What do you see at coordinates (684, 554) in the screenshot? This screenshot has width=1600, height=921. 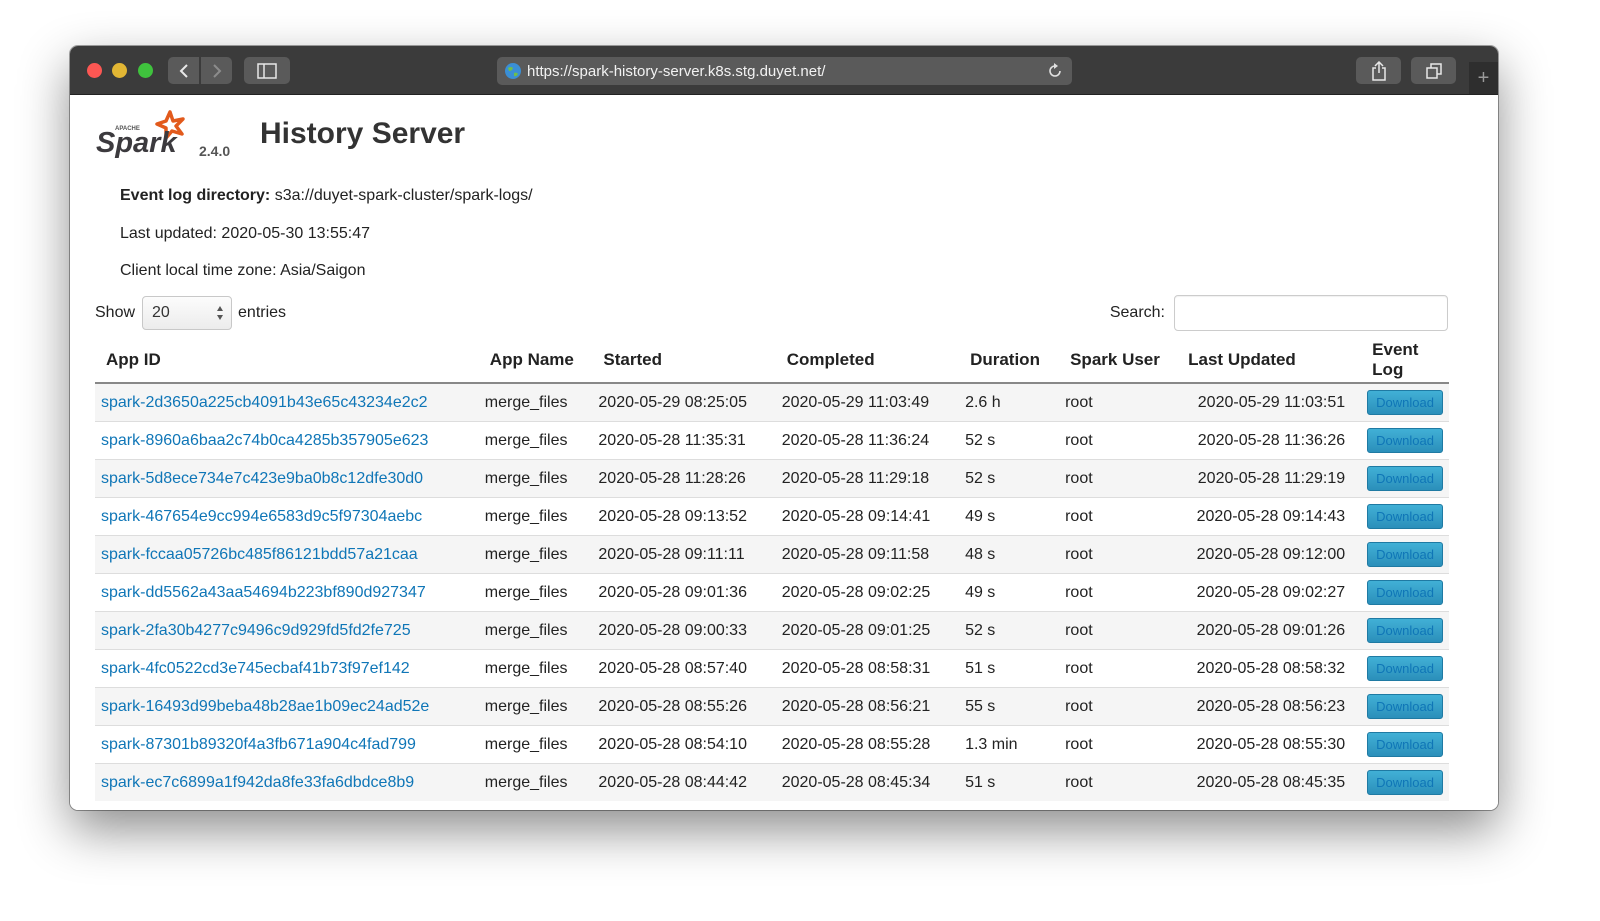 I see `started-cell: 2020-05-28 09:11:11` at bounding box center [684, 554].